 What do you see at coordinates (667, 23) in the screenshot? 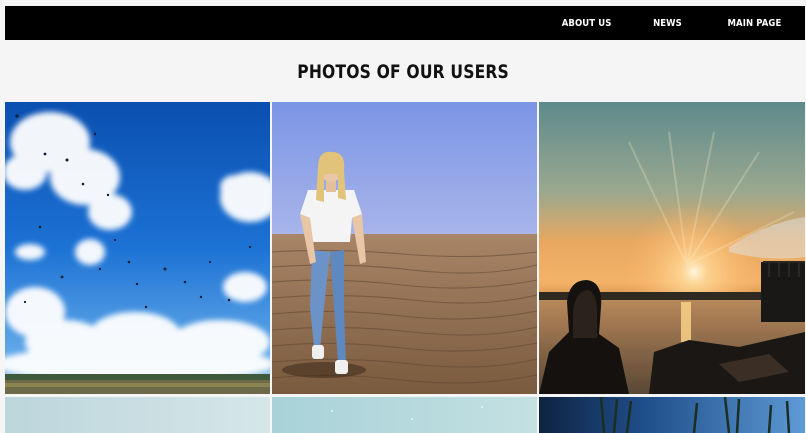
I see `nav-news: NEWS` at bounding box center [667, 23].